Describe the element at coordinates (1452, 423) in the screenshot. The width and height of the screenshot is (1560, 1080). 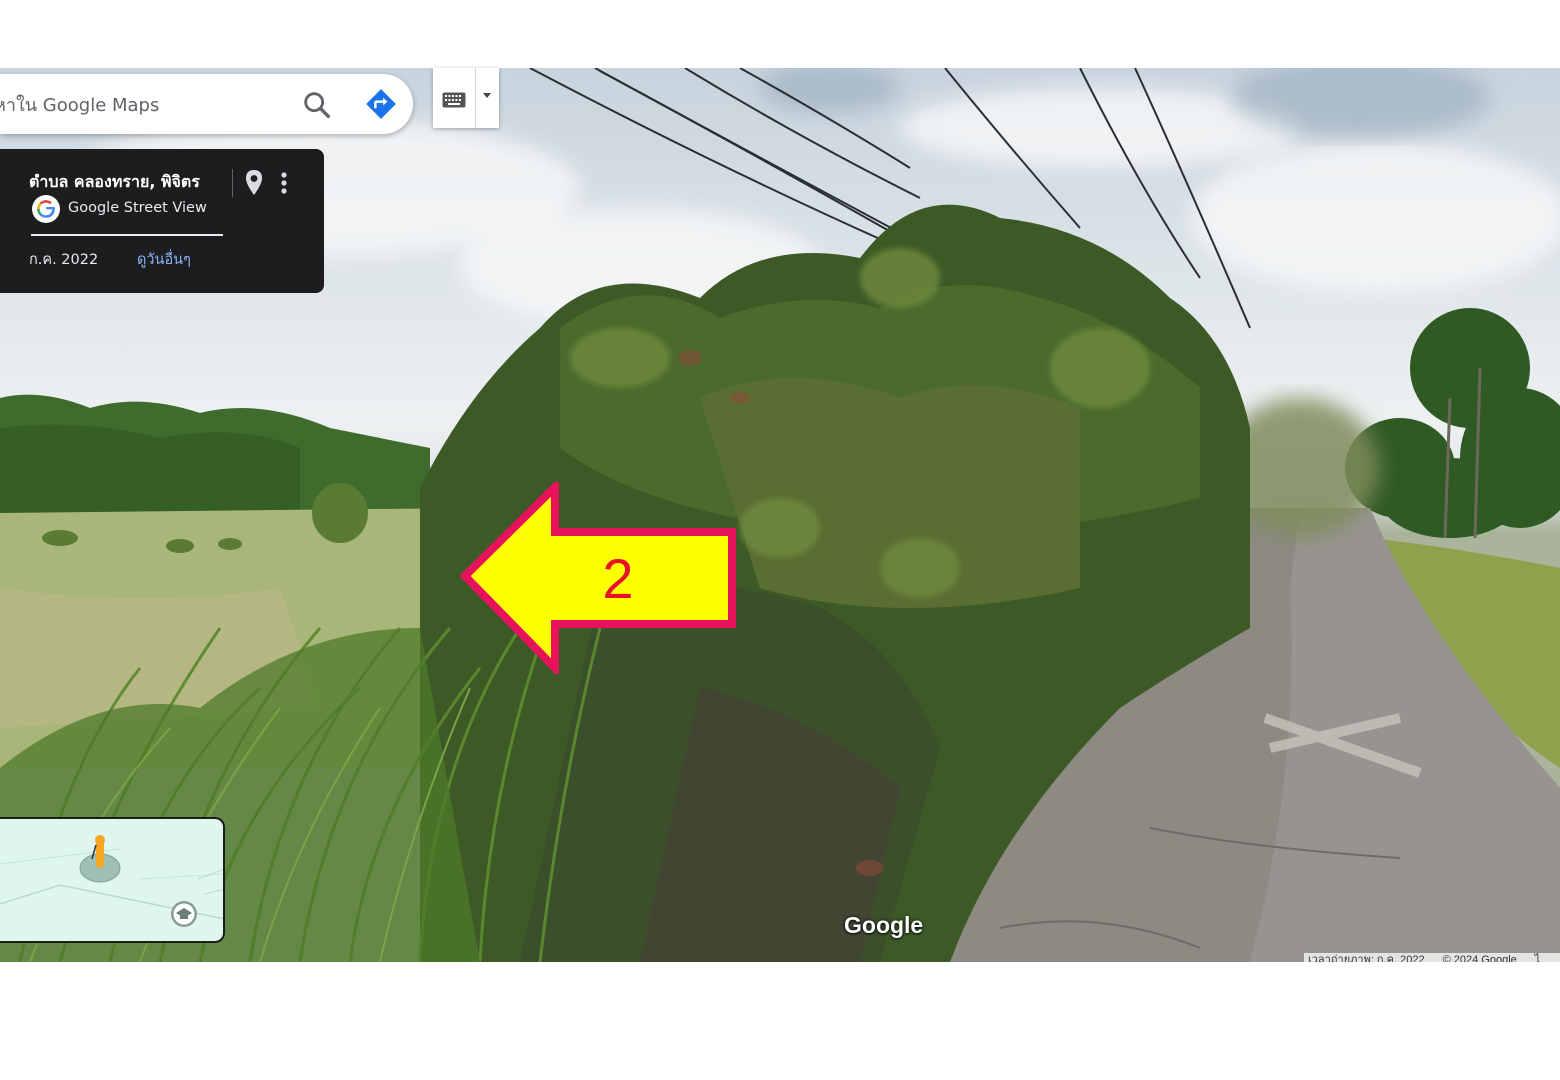
I see `palm-trees` at that location.